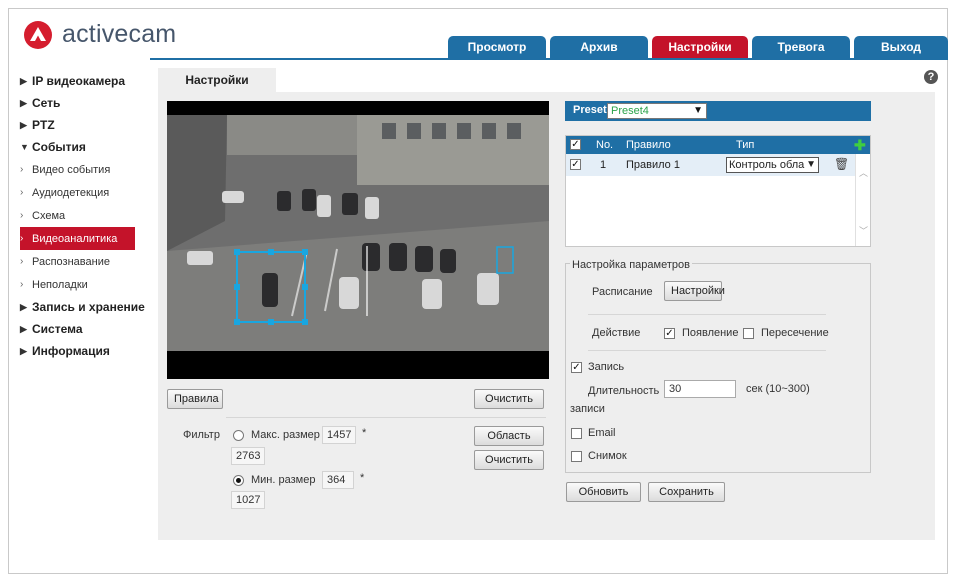 The width and height of the screenshot is (956, 579). What do you see at coordinates (862, 200) in the screenshot?
I see `rules-scrollbar: ︿ ﹀` at bounding box center [862, 200].